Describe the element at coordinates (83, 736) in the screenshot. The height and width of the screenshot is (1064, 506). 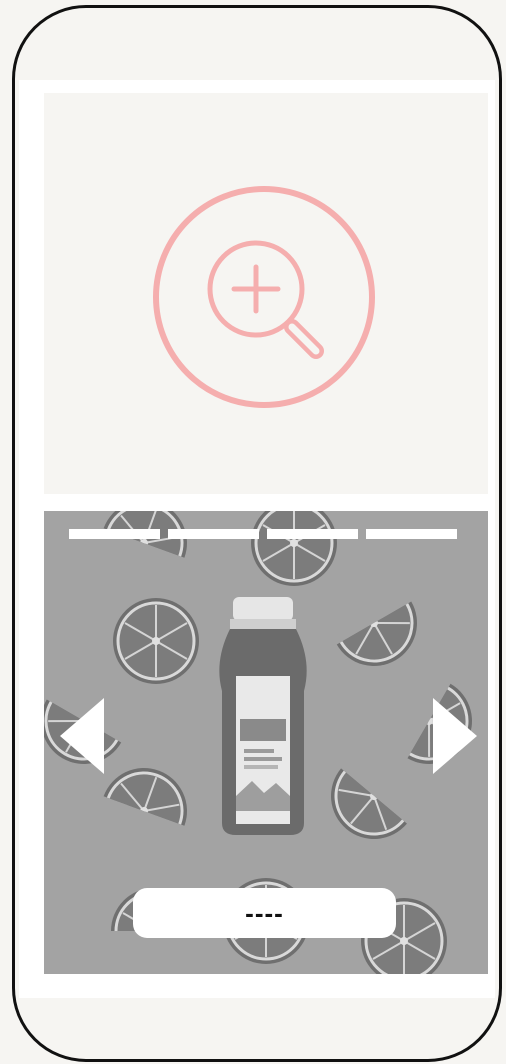
I see `chevron-left-icon` at that location.